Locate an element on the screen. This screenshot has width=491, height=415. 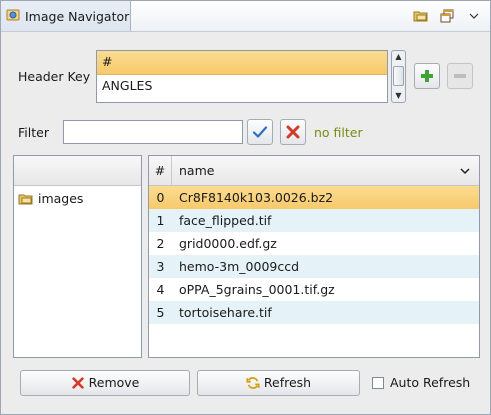
row-filename: tortoisehare.tif is located at coordinates (225, 312).